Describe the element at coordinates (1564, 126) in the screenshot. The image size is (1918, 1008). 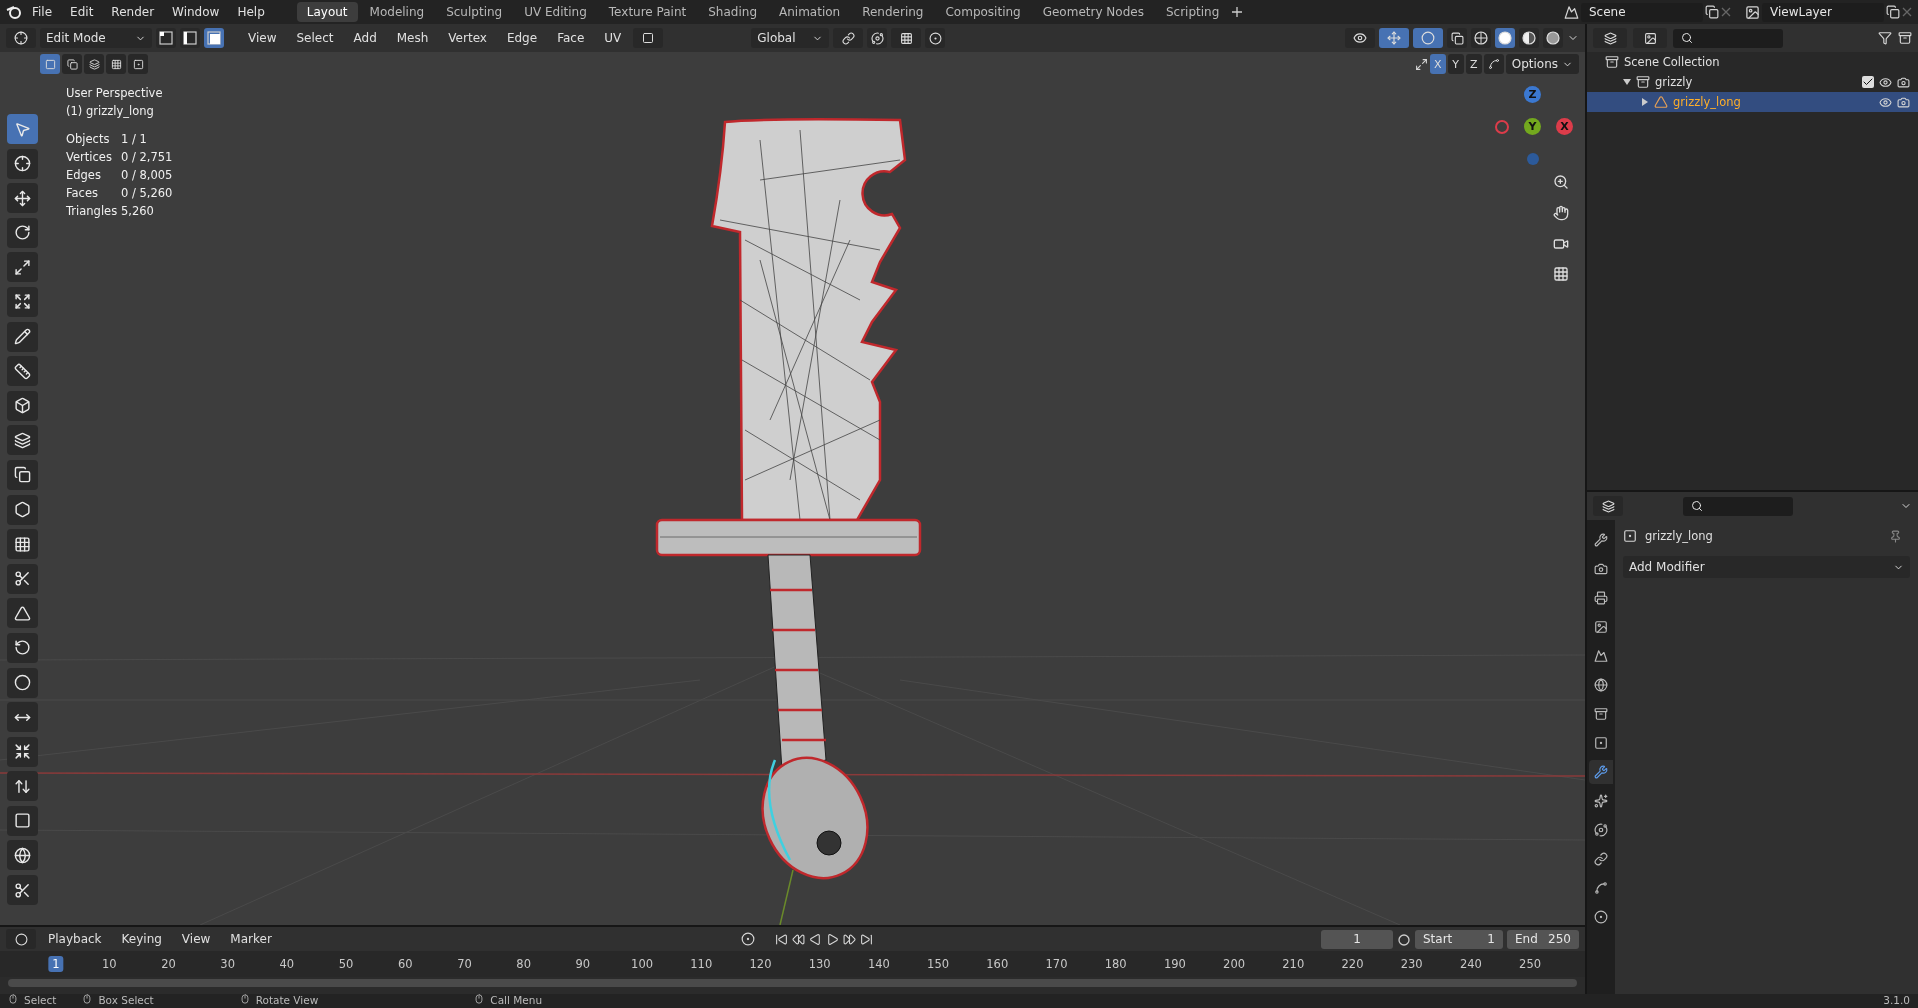
I see `gizmo-axis: X` at that location.